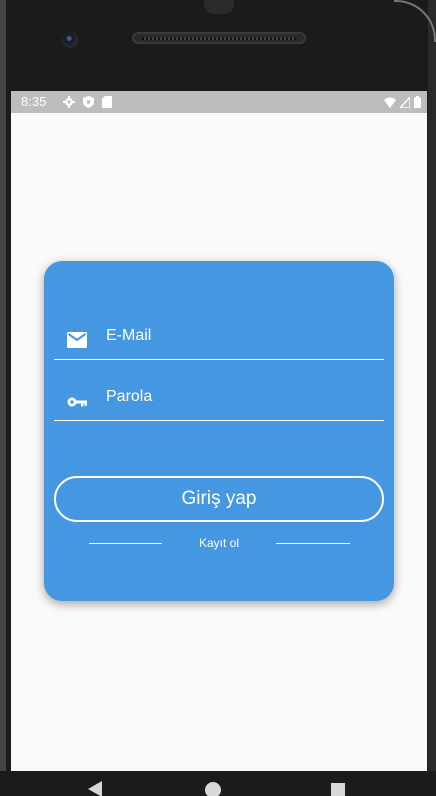 The image size is (436, 796). I want to click on device-frame-left, so click(3, 398).